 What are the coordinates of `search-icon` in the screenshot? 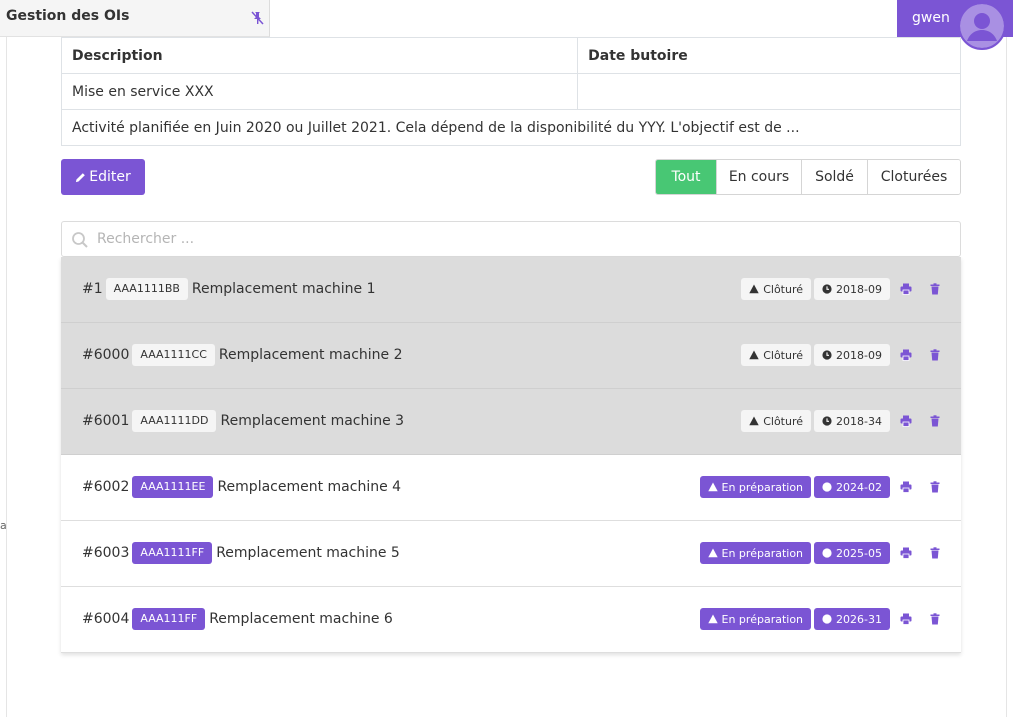 It's located at (80, 240).